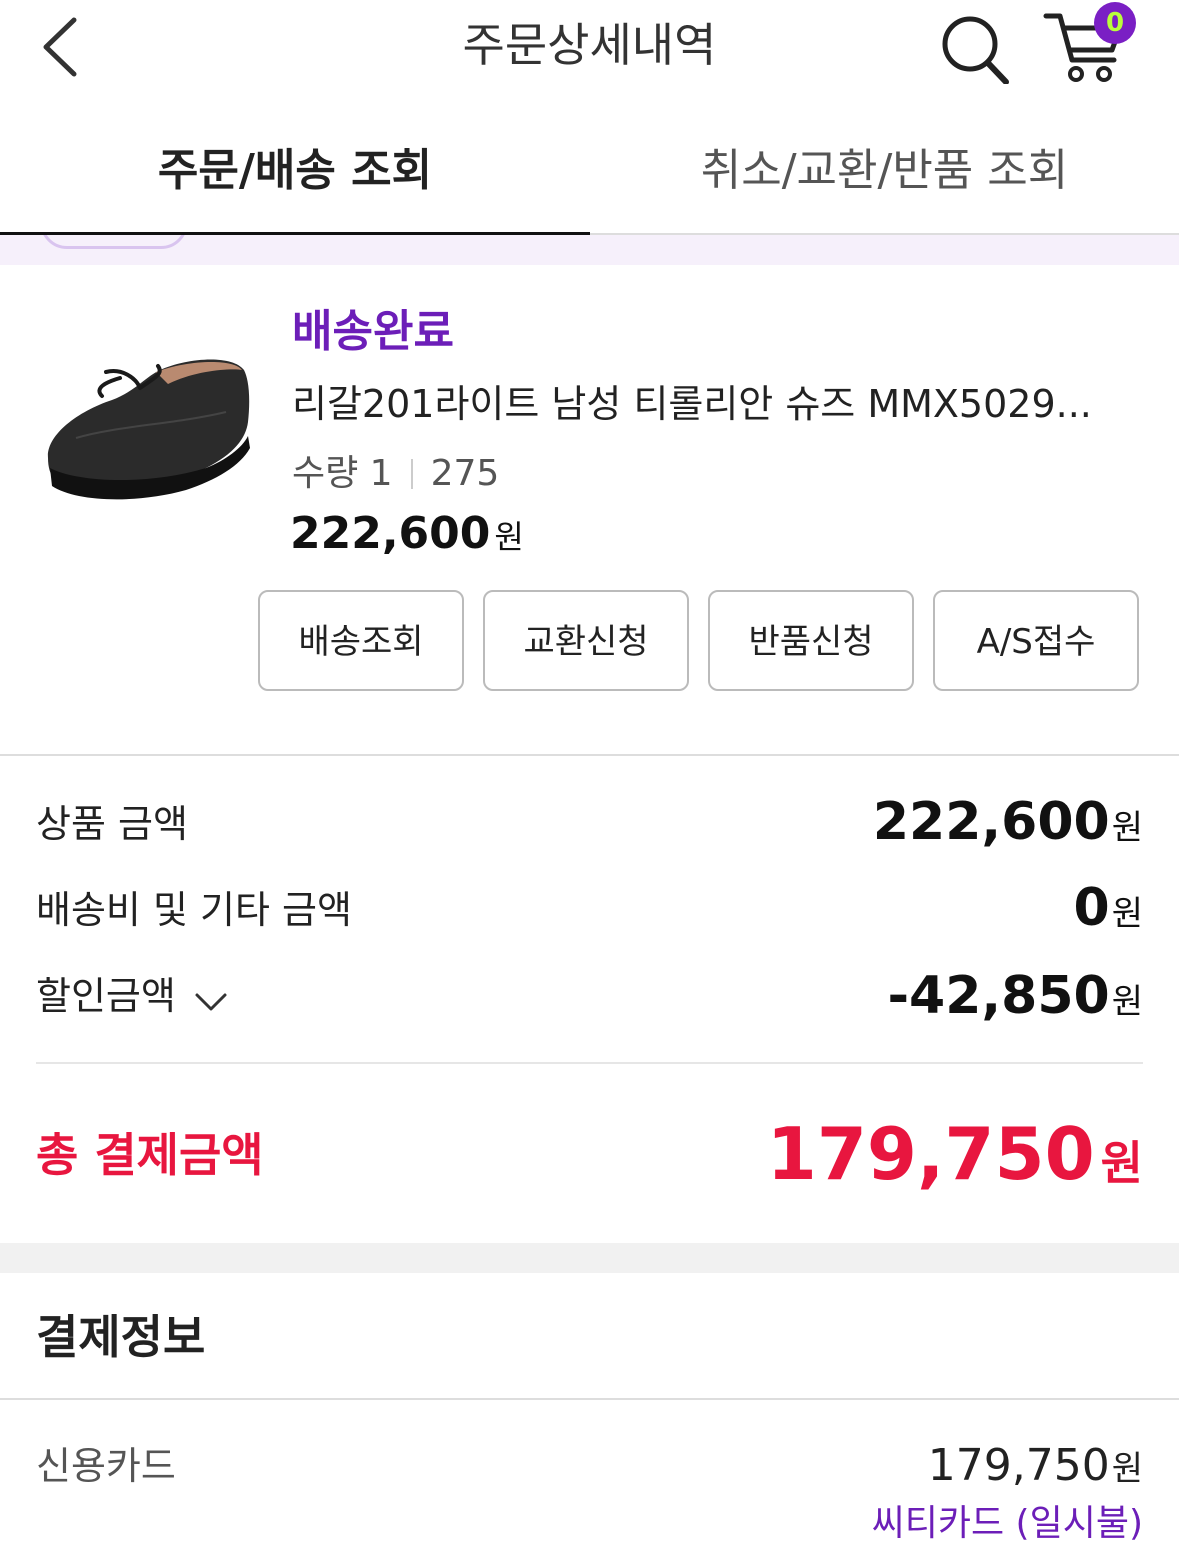  I want to click on filter-chip, so click(114, 242).